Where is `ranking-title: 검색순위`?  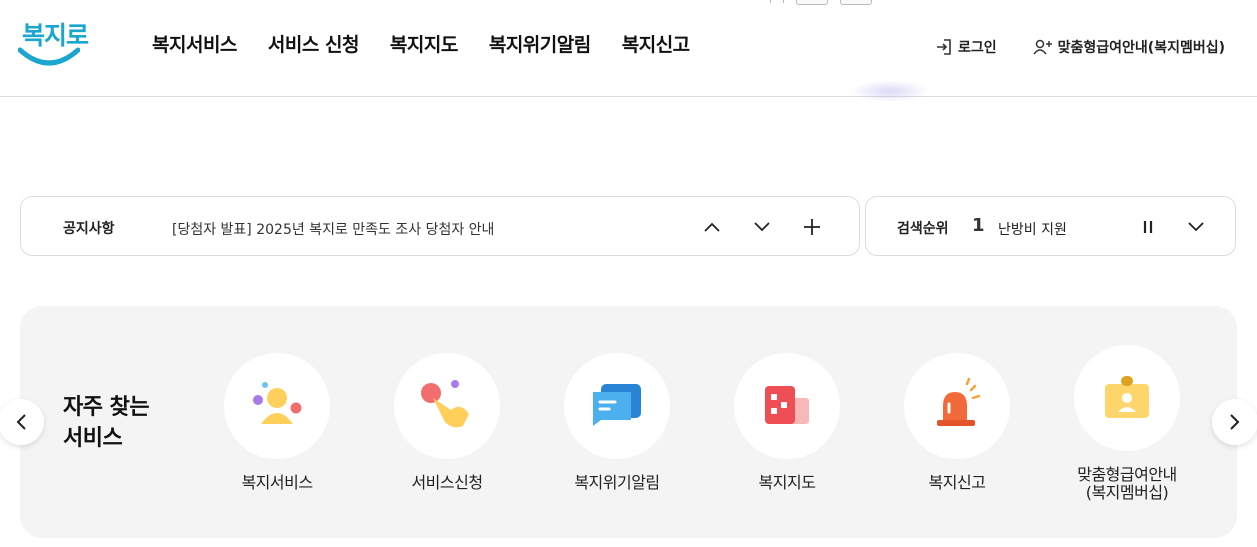 ranking-title: 검색순위 is located at coordinates (923, 229).